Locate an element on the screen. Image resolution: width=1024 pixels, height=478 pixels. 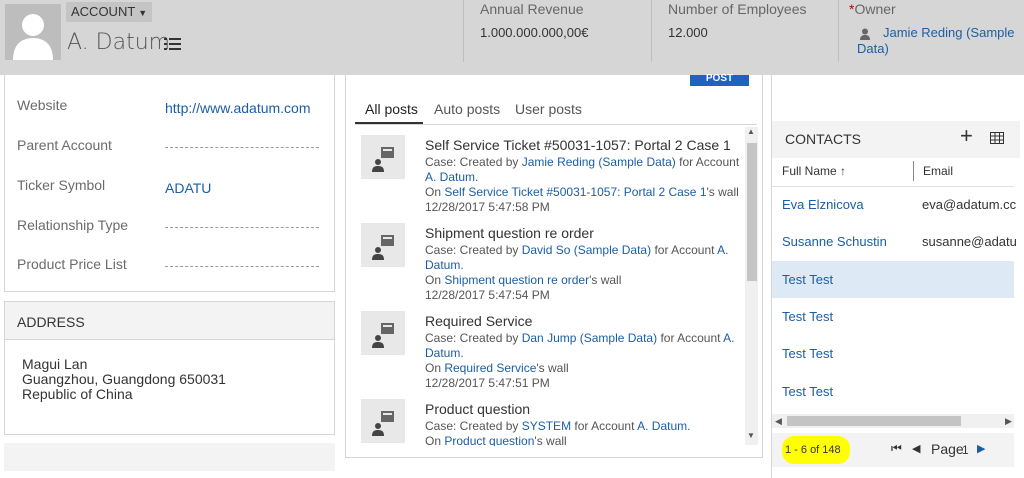
address-line: Guangzhou, Guangdong 650031 is located at coordinates (124, 379).